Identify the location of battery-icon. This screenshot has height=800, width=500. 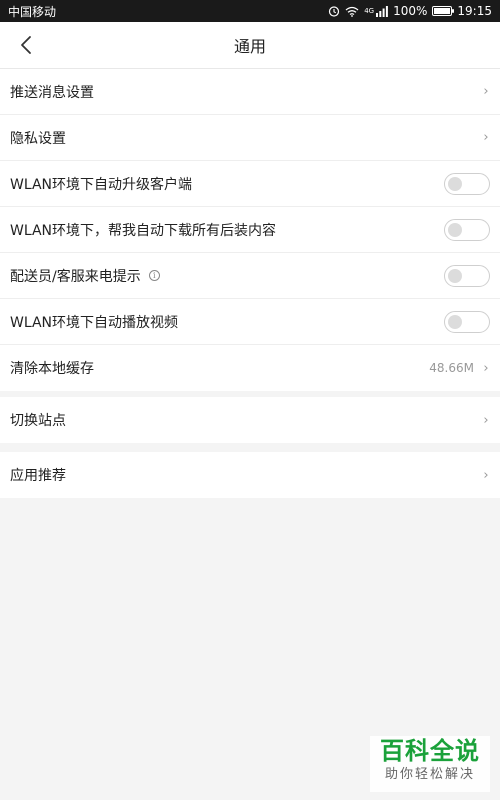
(443, 11).